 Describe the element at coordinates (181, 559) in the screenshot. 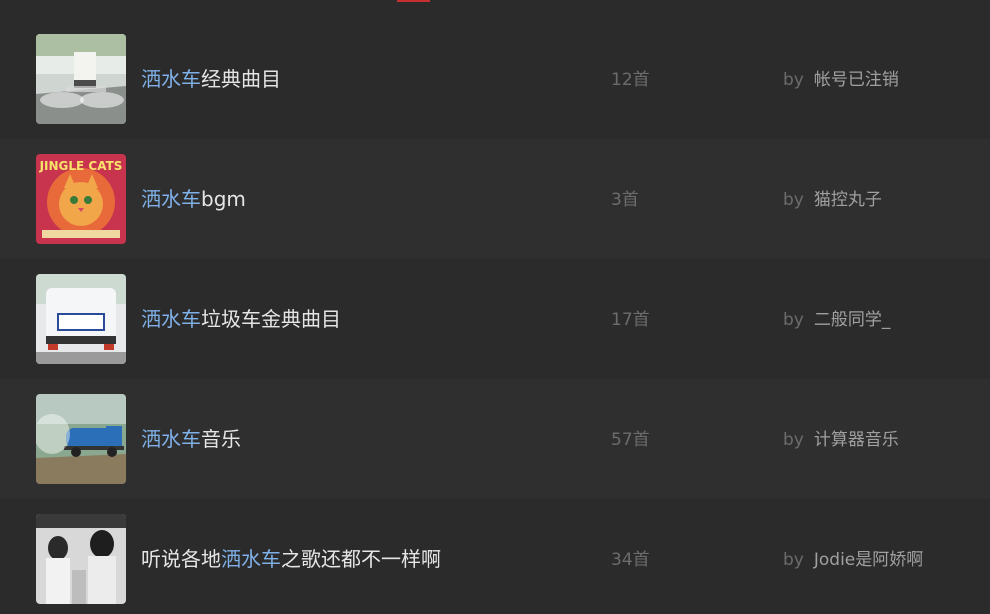

I see `title-prefix: 听说各地` at that location.